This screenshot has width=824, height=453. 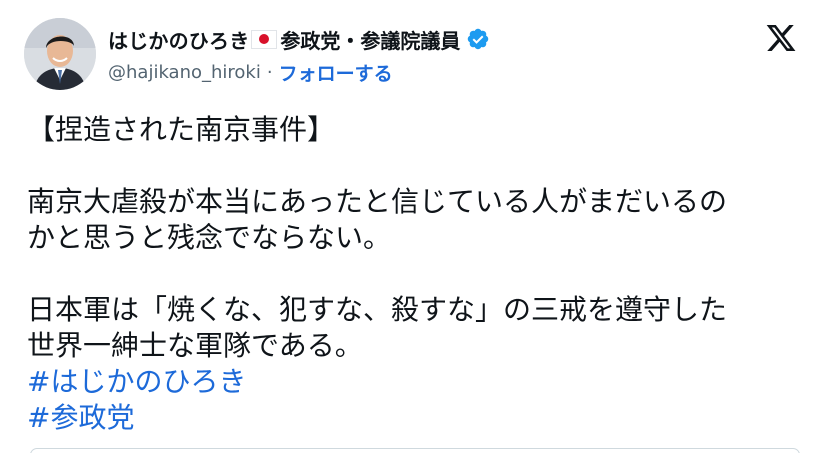 What do you see at coordinates (178, 39) in the screenshot?
I see `author-display-name: はじかのひろき` at bounding box center [178, 39].